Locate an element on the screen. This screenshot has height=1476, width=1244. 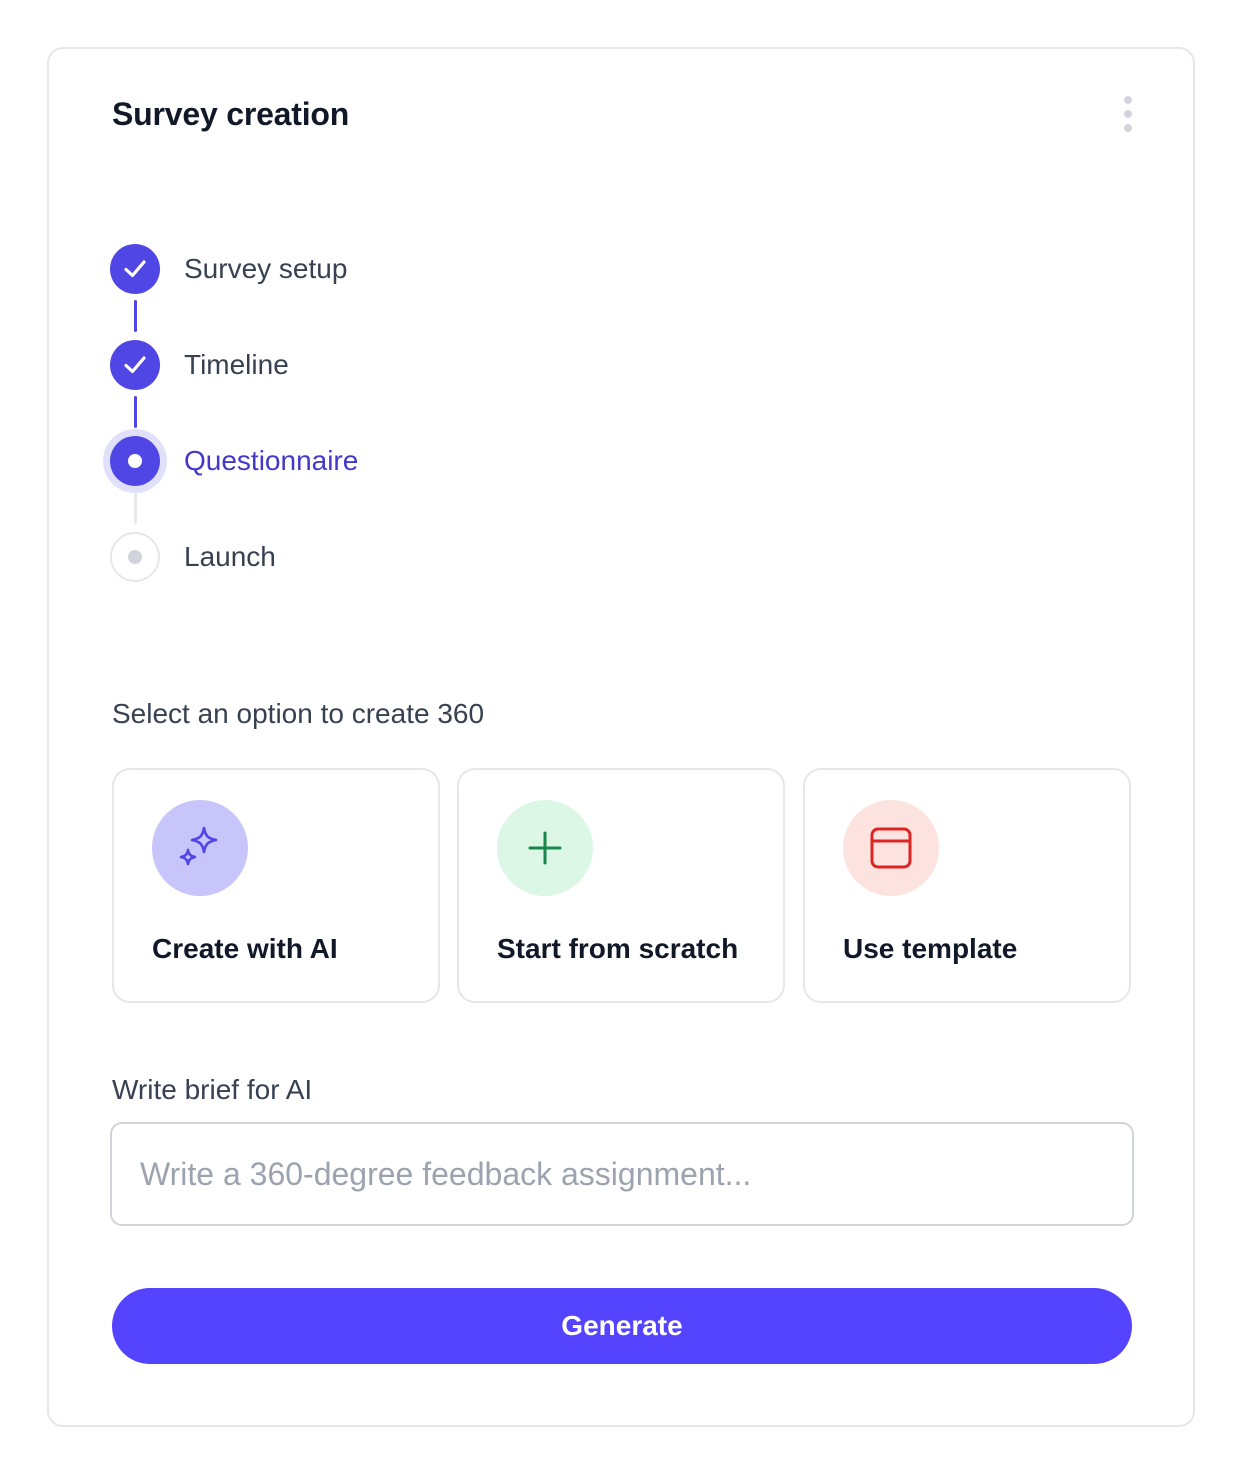
generate-button: Generate is located at coordinates (622, 1326).